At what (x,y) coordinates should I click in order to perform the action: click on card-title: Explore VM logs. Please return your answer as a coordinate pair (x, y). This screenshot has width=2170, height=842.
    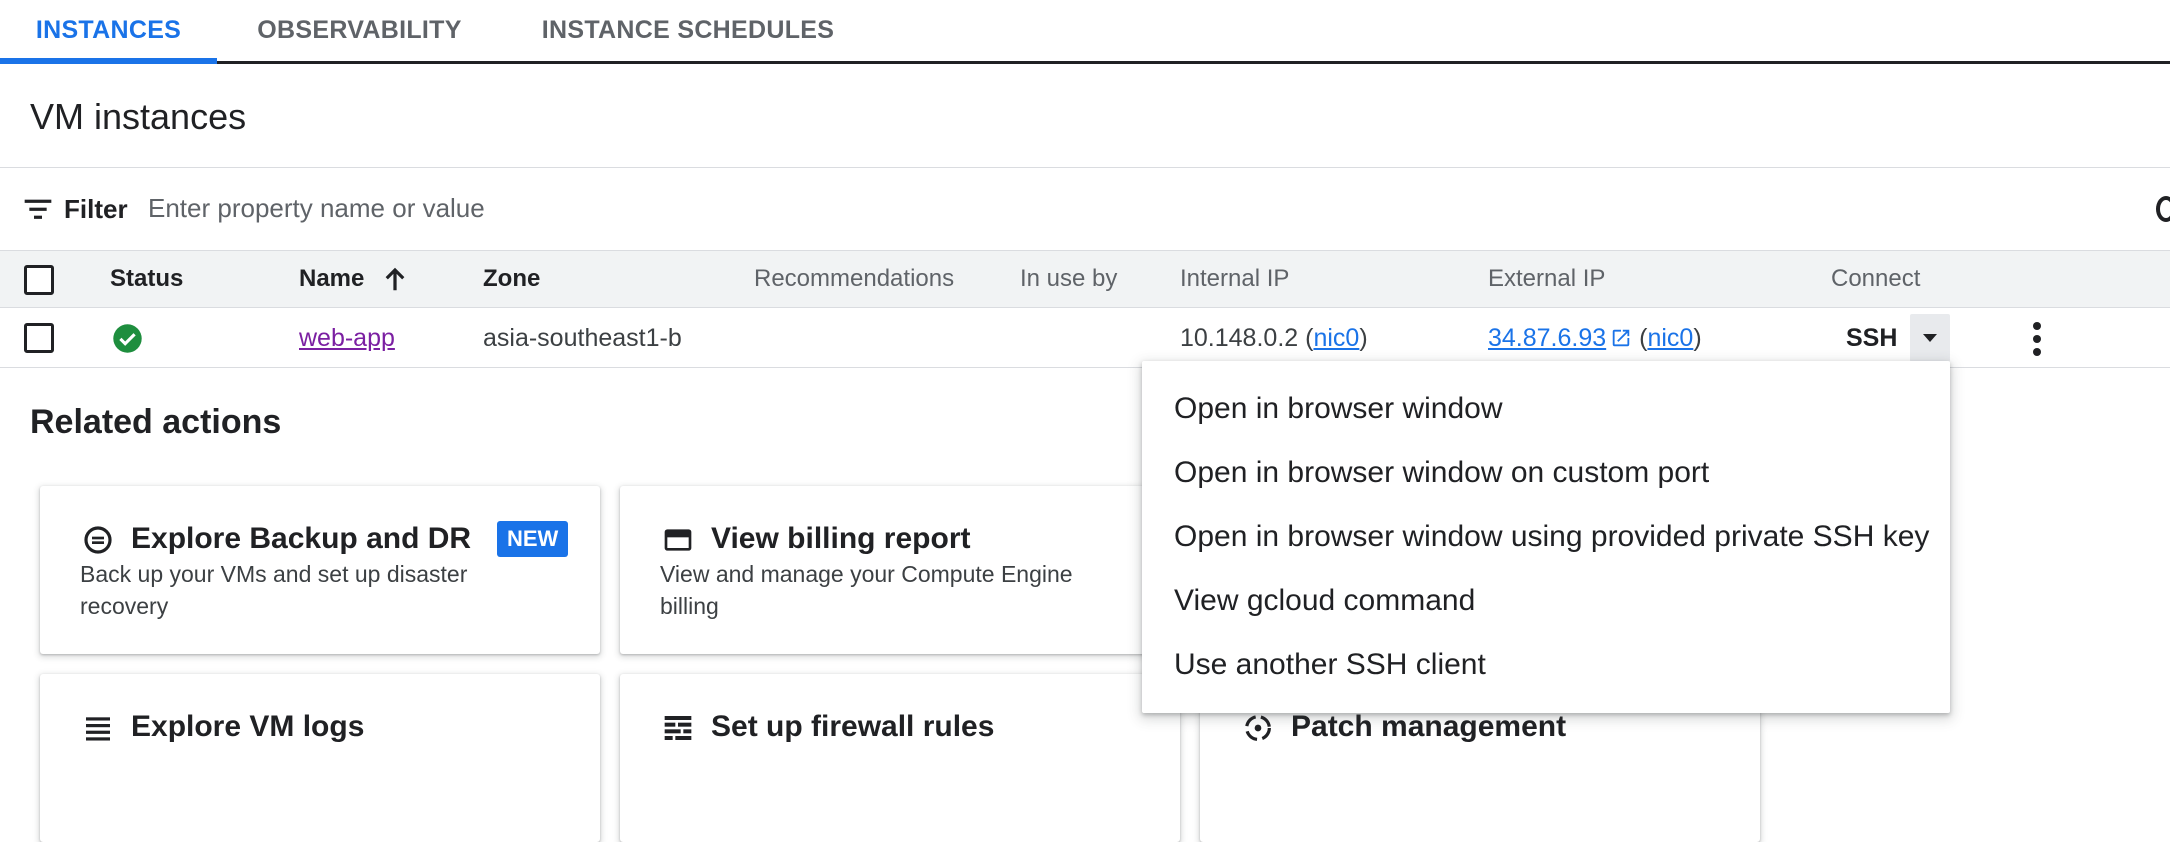
    Looking at the image, I should click on (248, 726).